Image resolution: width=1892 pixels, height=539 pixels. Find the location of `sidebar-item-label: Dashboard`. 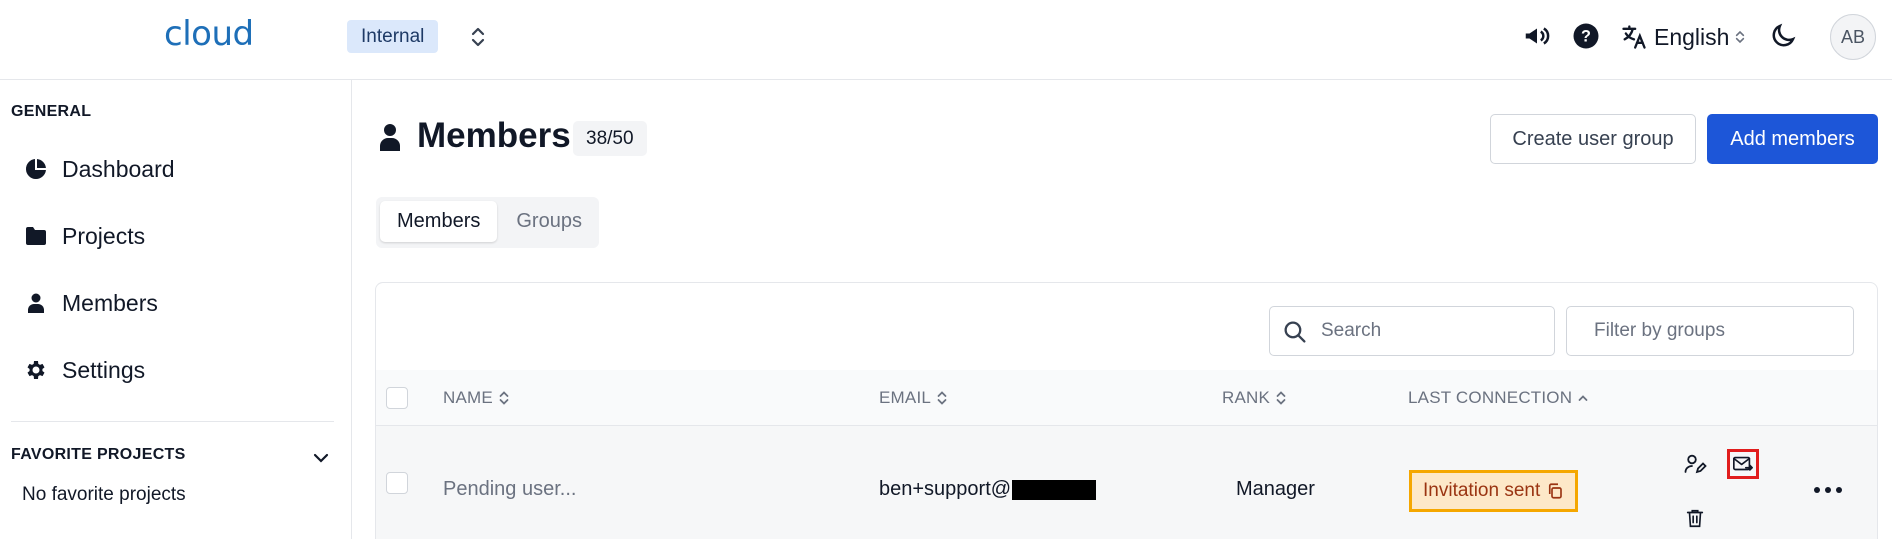

sidebar-item-label: Dashboard is located at coordinates (118, 168).